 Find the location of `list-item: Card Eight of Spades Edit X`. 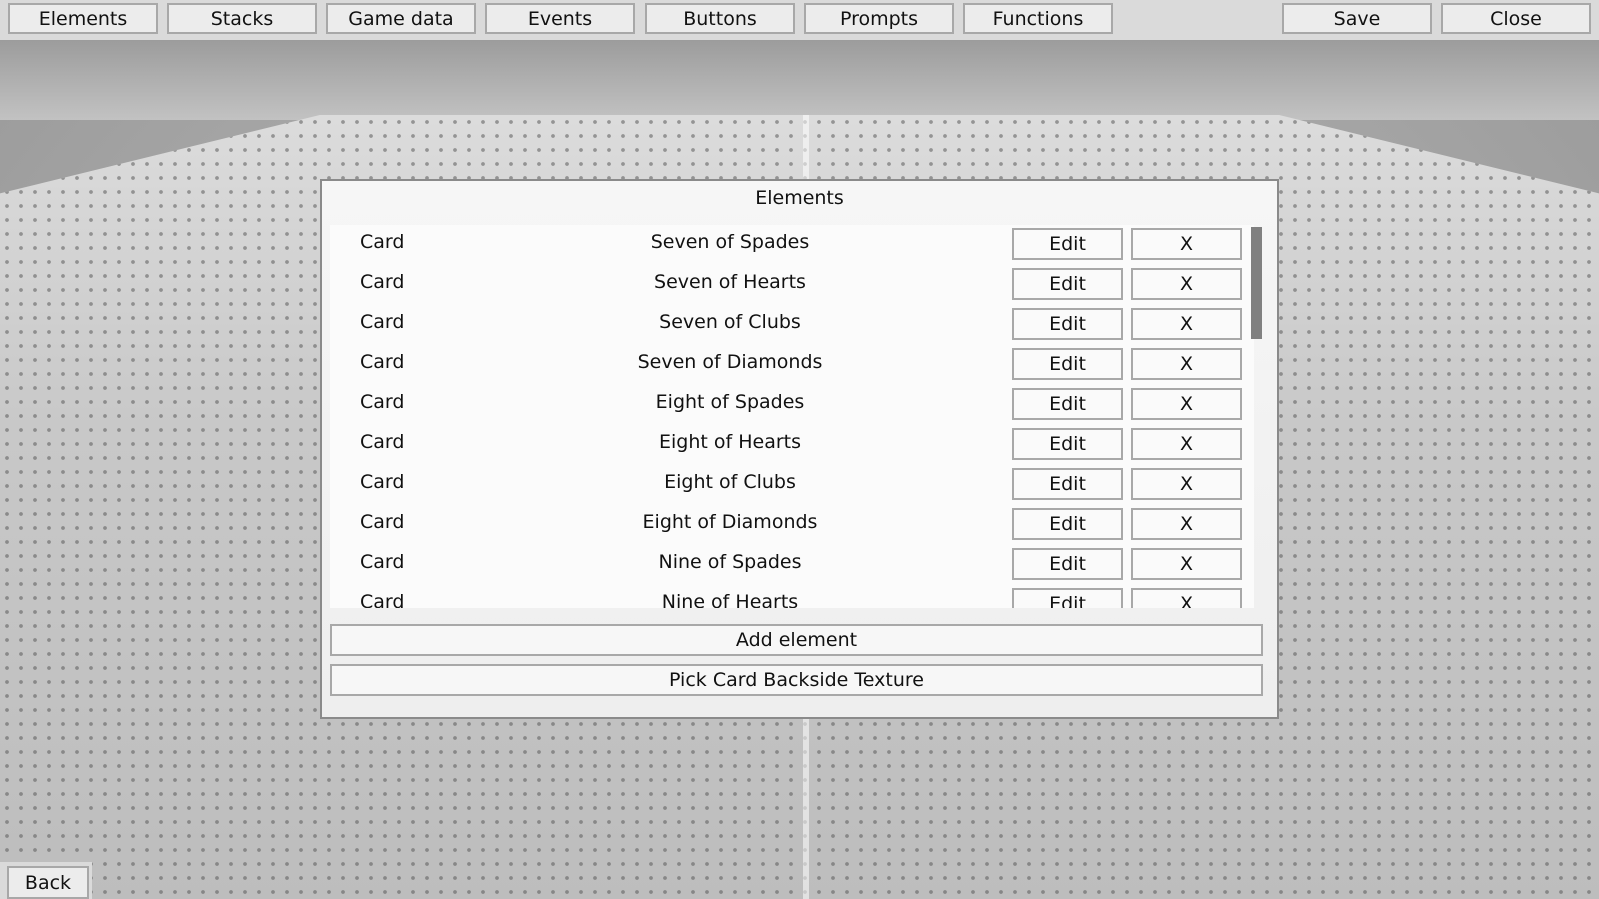

list-item: Card Eight of Spades Edit X is located at coordinates (792, 405).